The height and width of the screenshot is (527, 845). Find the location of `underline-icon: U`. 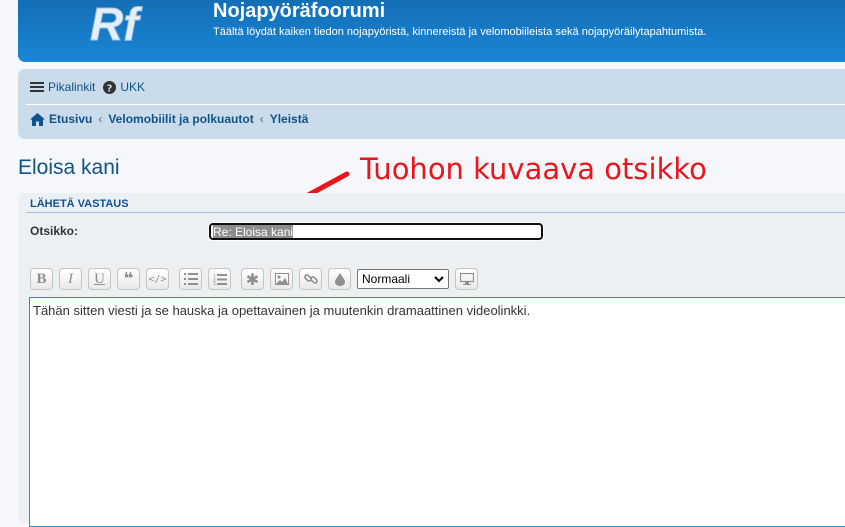

underline-icon: U is located at coordinates (99, 278).